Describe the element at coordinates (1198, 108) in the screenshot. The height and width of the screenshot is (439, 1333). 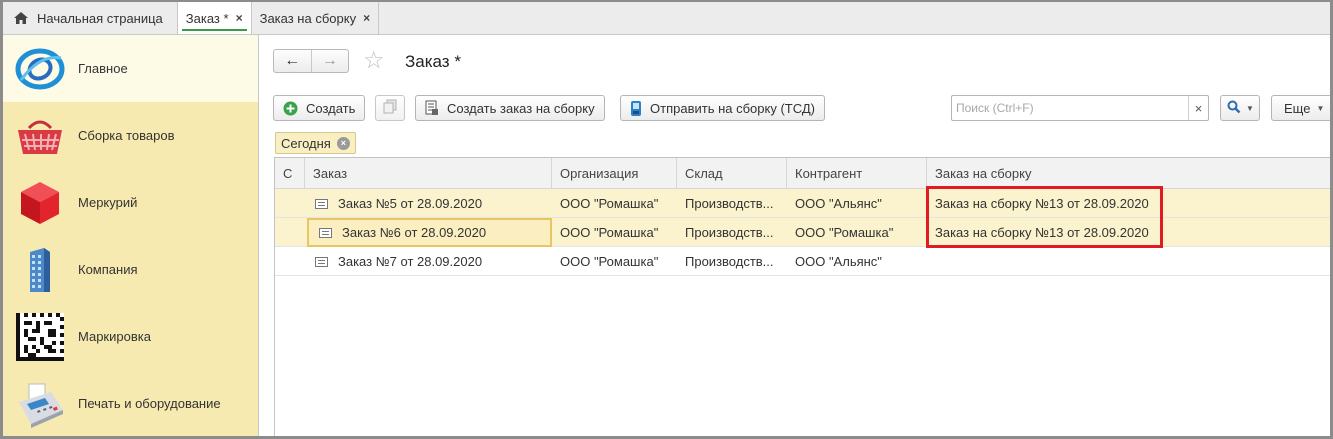
I see `clear-search-button: ×` at that location.